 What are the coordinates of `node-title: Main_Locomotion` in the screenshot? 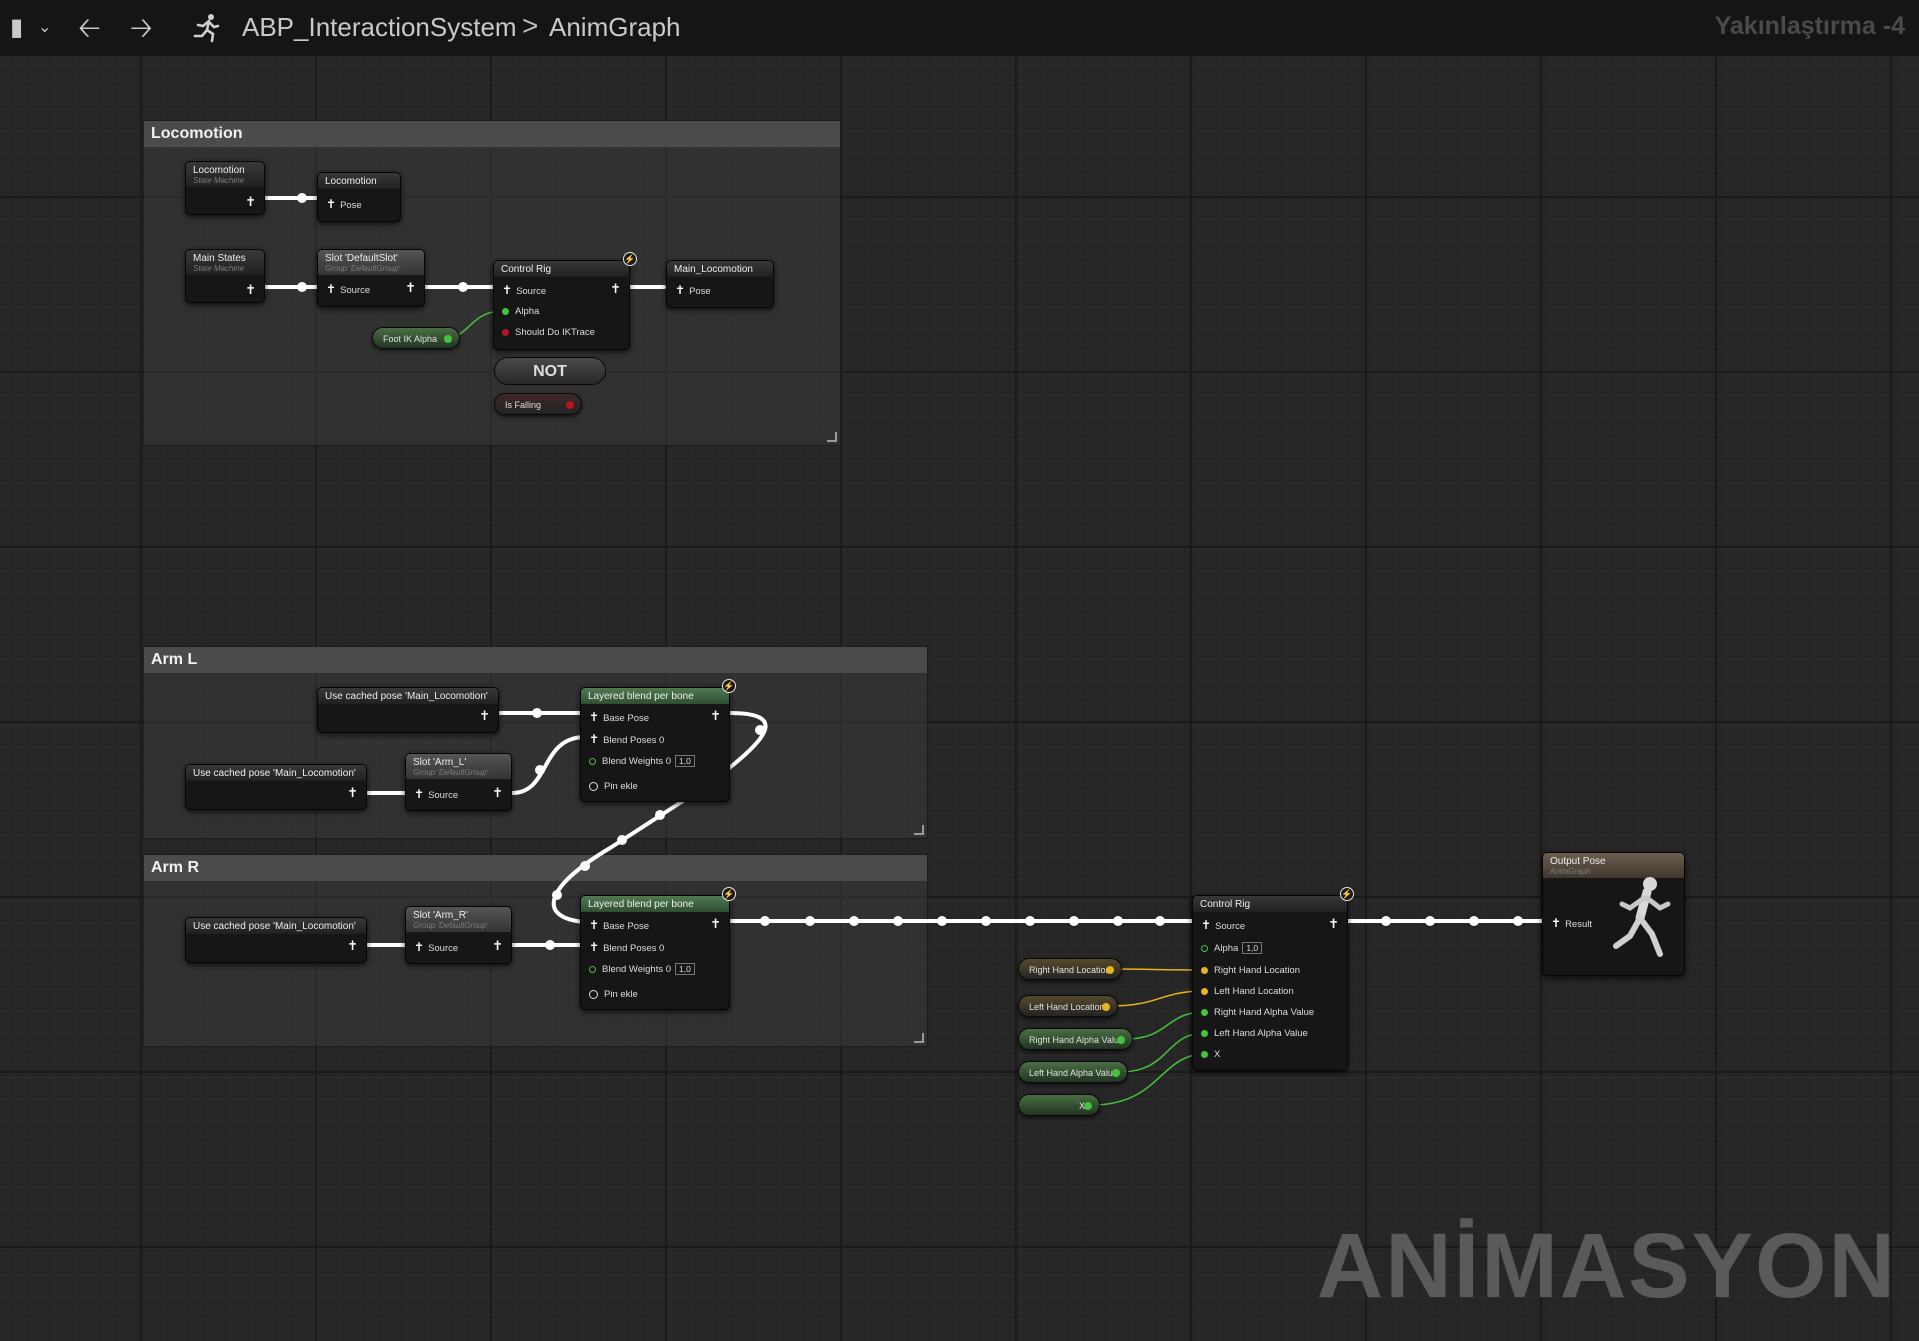 It's located at (713, 269).